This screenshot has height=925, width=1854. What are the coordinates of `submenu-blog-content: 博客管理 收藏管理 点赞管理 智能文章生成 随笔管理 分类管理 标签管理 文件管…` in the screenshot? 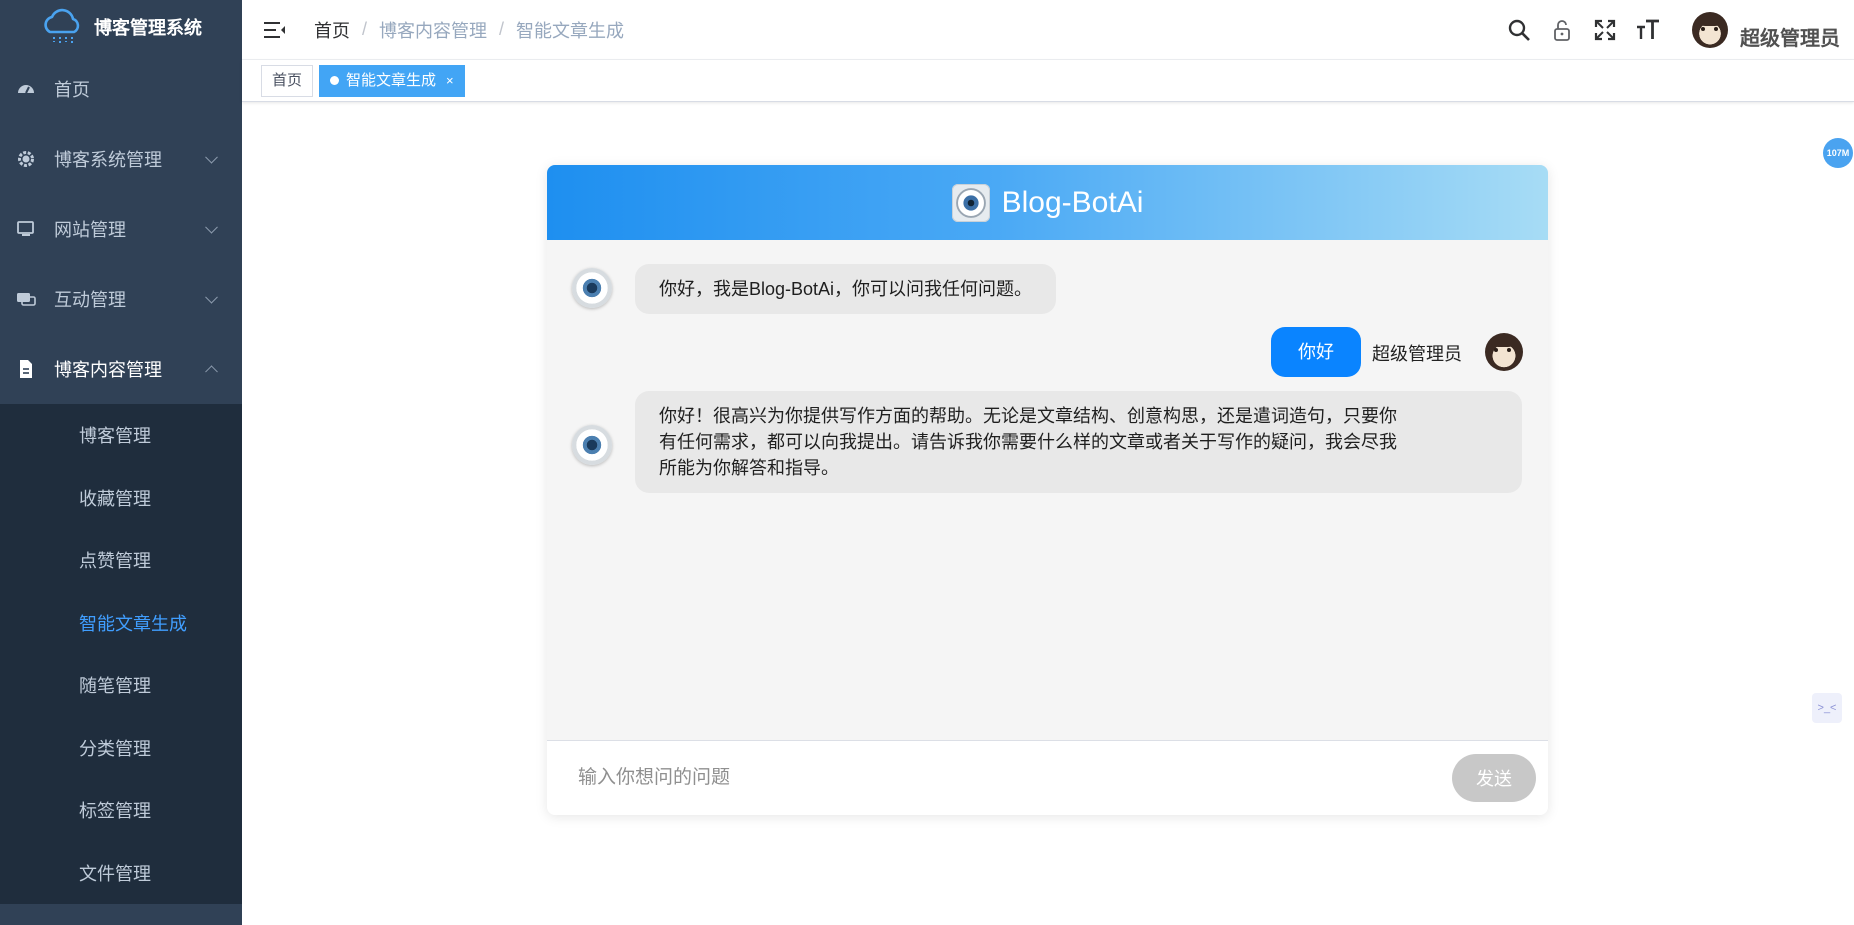 It's located at (121, 654).